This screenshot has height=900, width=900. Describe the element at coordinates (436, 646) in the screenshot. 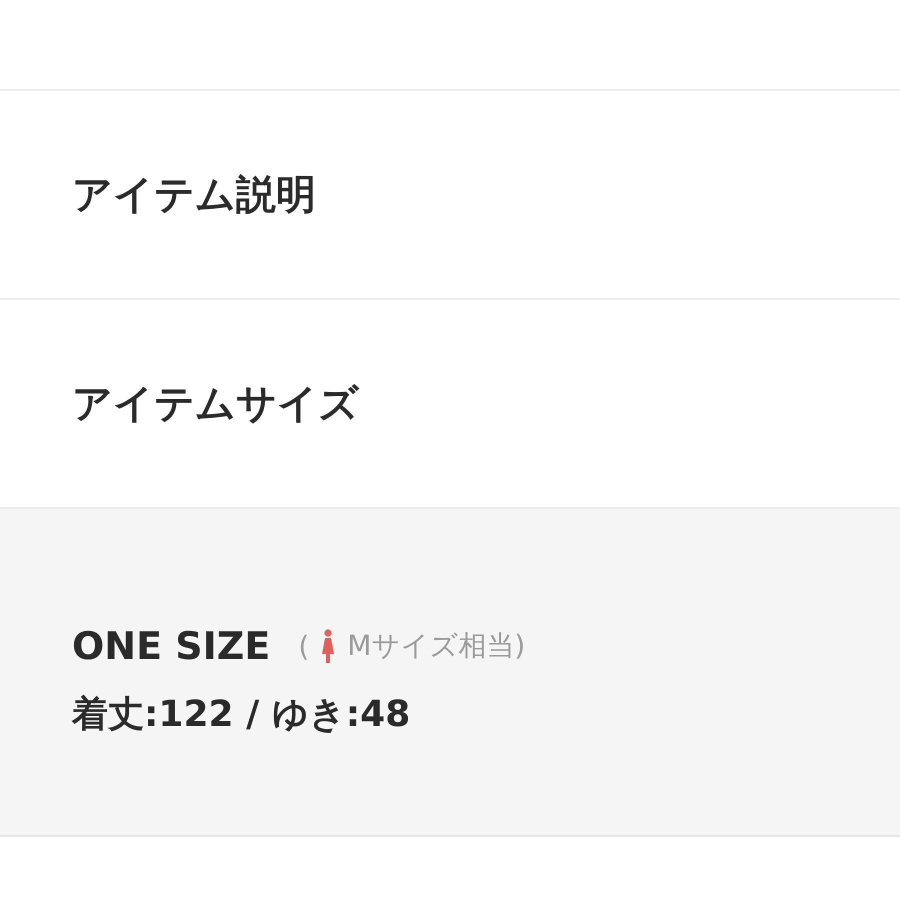

I see `size-equivalent: Mサイズ相当)` at that location.